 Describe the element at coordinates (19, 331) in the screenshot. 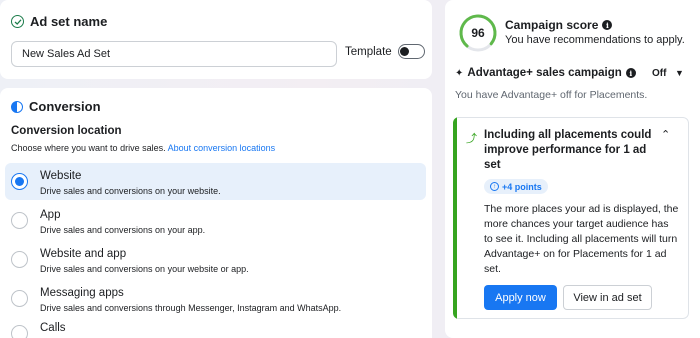

I see `radio-calls` at that location.